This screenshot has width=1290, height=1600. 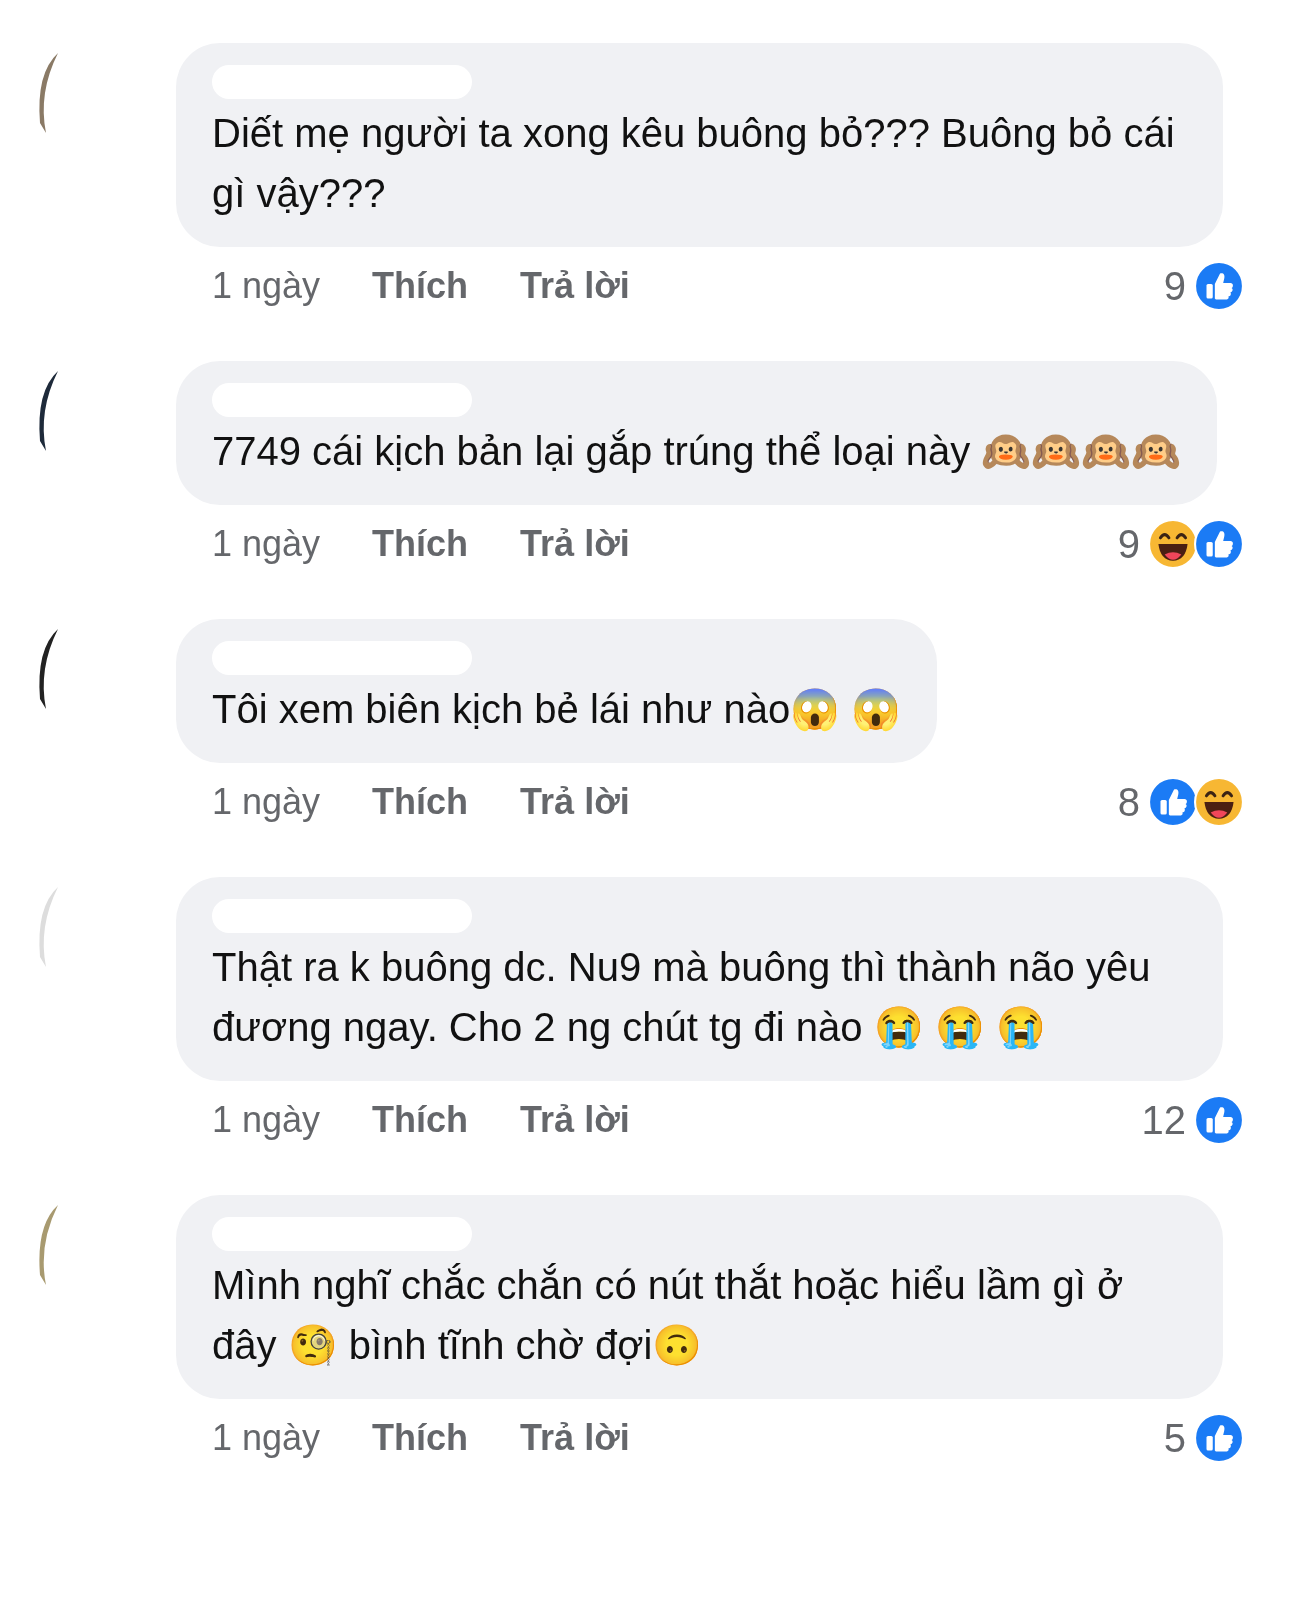 What do you see at coordinates (668, 1315) in the screenshot?
I see `comment-text: Mình nghĩ chắc chắn có nút thắt hoặc hiểu lầm gì ở đây 🧐 bình tĩnh chờ đợi🙃` at bounding box center [668, 1315].